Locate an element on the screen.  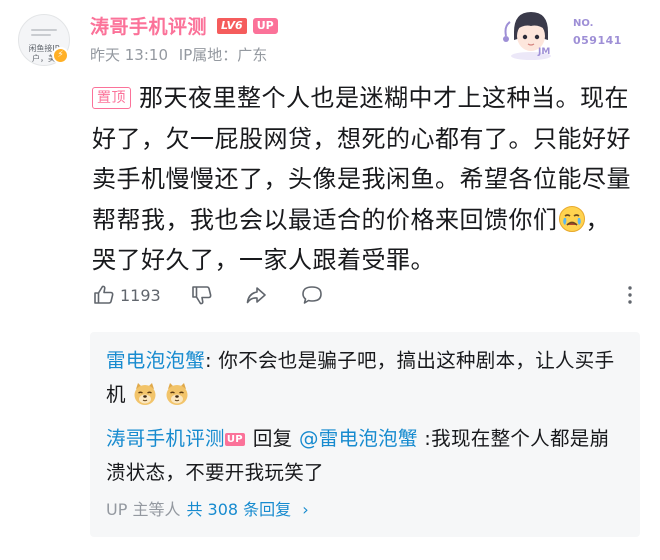
reply-item: 雷电泡泡蟹: 你不会也是骗子吧，搞出这种剧本，让人买手机 is located at coordinates (366, 378).